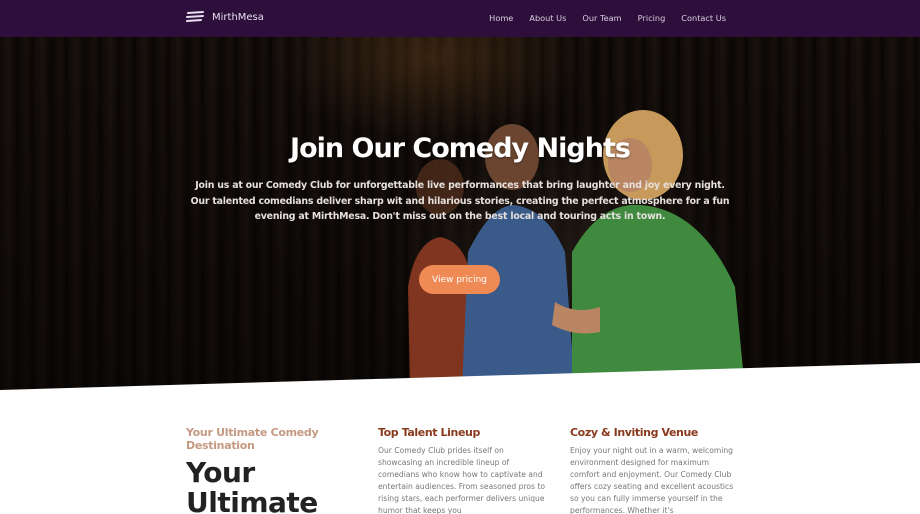 Image resolution: width=920 pixels, height=514 pixels. What do you see at coordinates (601, 18) in the screenshot?
I see `nav-our-team: Our Team` at bounding box center [601, 18].